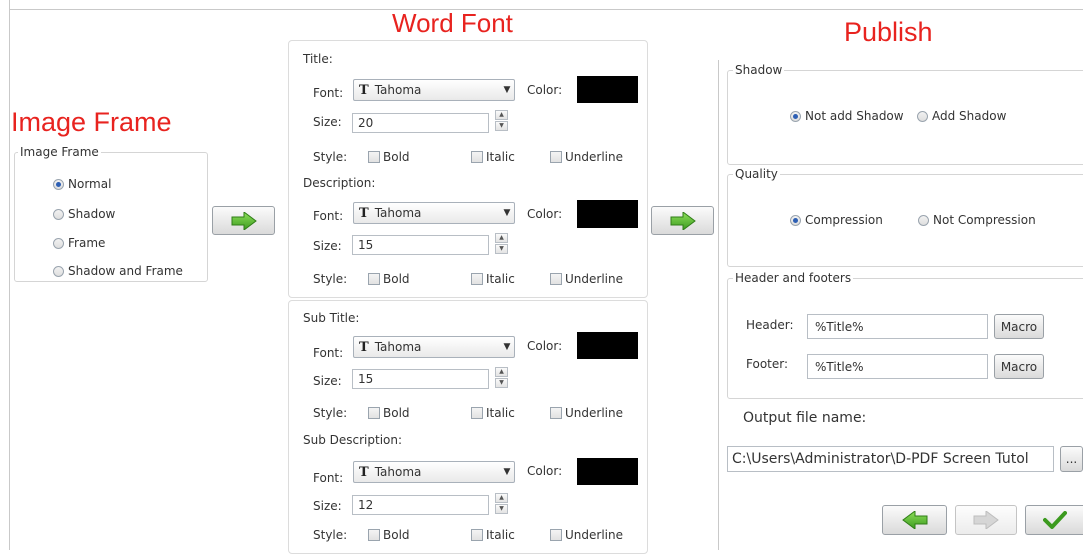 This screenshot has width=1083, height=554. Describe the element at coordinates (477, 279) in the screenshot. I see `description-italic-box` at that location.